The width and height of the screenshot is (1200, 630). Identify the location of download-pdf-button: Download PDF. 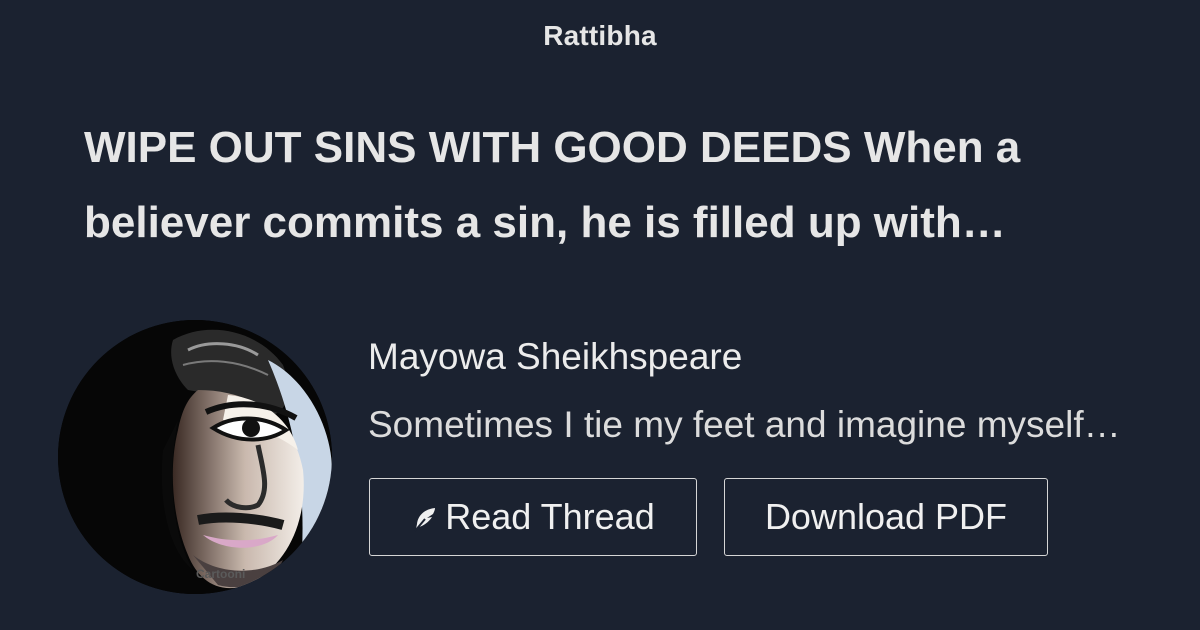
(886, 517).